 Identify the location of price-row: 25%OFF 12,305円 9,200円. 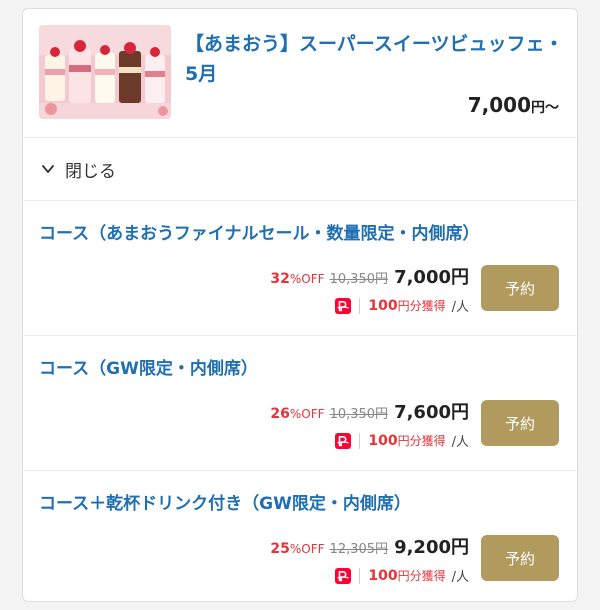
(369, 546).